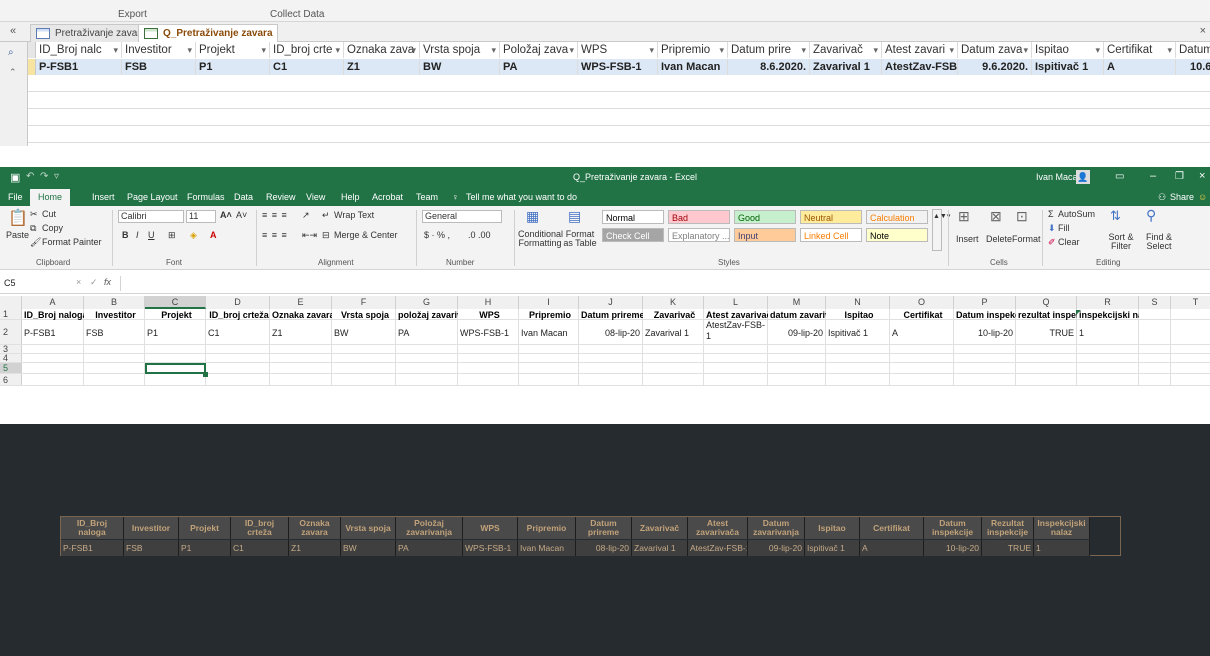  What do you see at coordinates (797, 315) in the screenshot?
I see `header-cell: datum zavarivan` at bounding box center [797, 315].